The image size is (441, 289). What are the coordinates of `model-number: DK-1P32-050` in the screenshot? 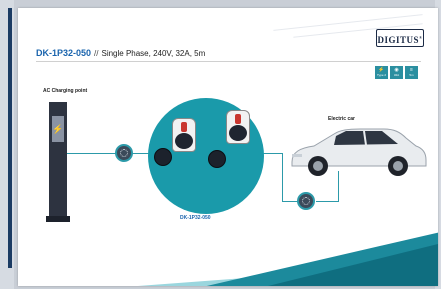 It's located at (64, 53).